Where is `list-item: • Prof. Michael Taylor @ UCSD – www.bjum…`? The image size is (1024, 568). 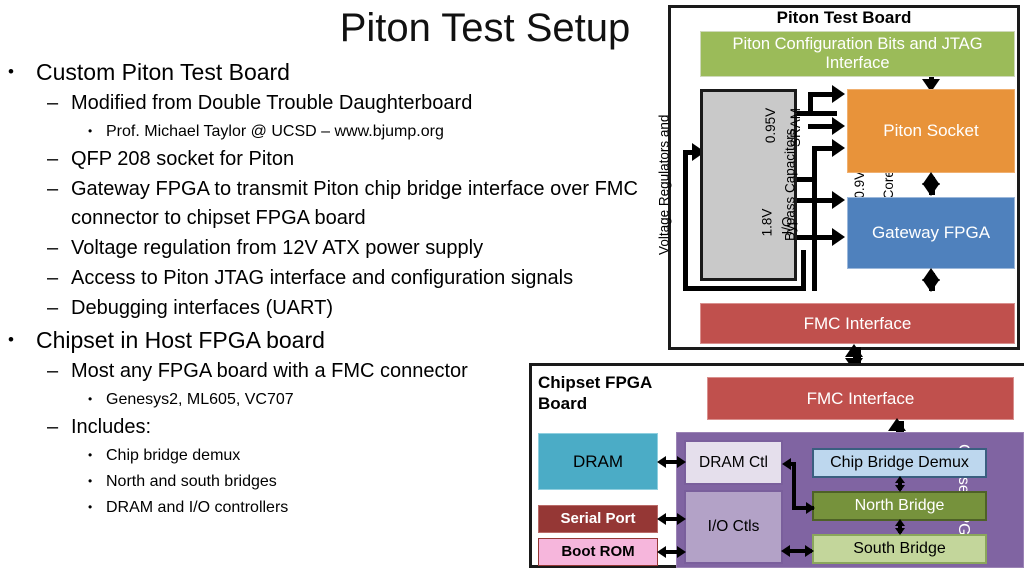
list-item: • Prof. Michael Taylor @ UCSD – www.bjum… is located at coordinates (330, 131).